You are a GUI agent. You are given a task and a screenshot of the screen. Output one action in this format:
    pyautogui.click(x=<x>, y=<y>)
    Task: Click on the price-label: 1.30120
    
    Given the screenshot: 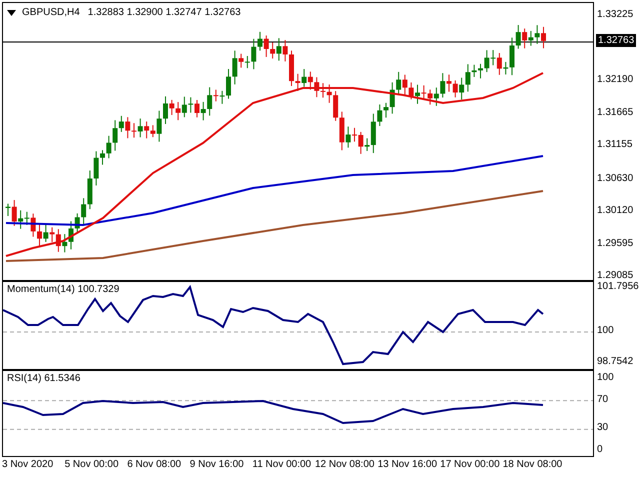 What is the action you would take?
    pyautogui.click(x=615, y=211)
    